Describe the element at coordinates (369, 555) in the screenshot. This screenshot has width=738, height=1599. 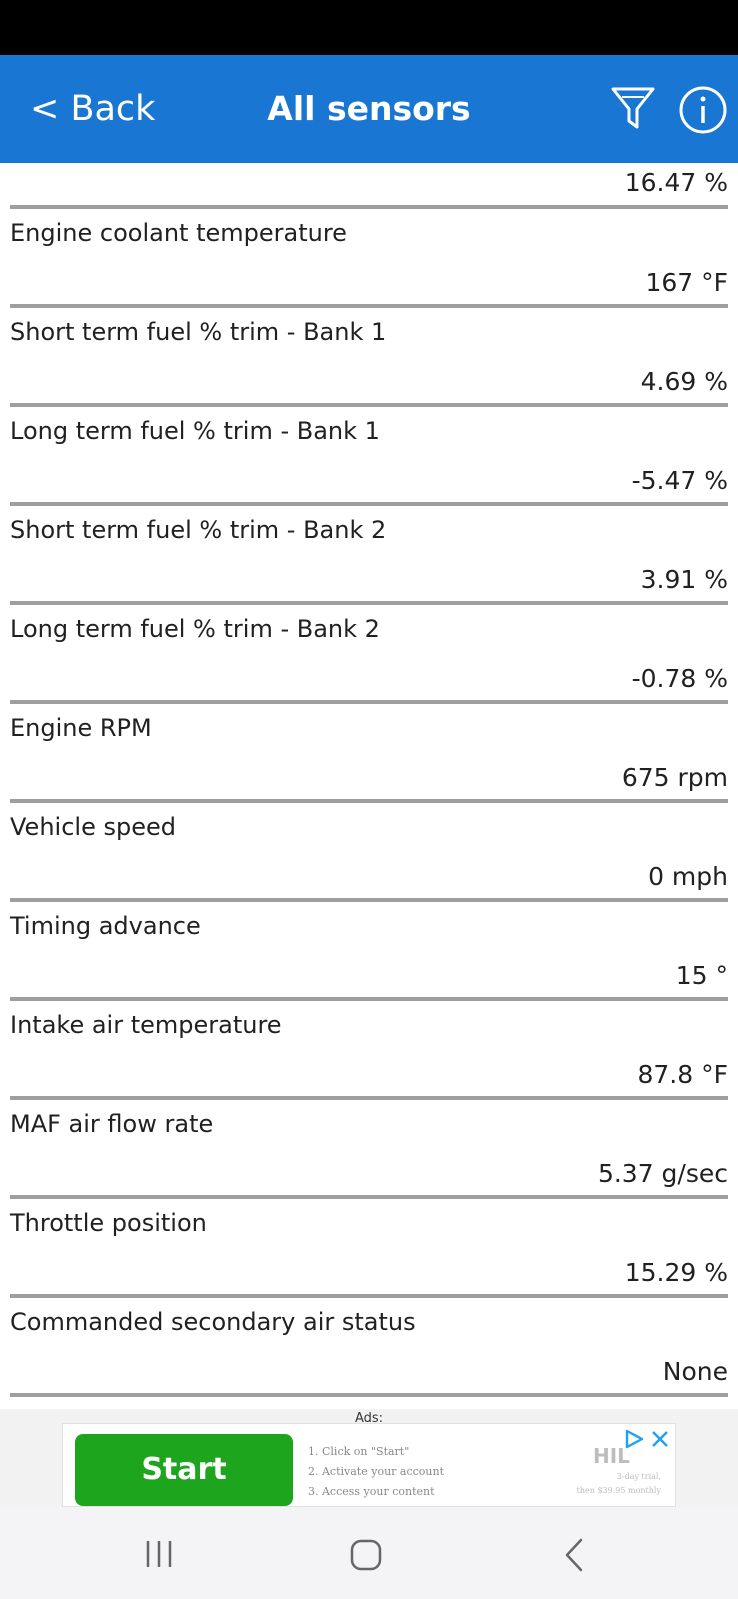
I see `sensor-row: Short term fuel % trim - Bank 2 3.91 %` at that location.